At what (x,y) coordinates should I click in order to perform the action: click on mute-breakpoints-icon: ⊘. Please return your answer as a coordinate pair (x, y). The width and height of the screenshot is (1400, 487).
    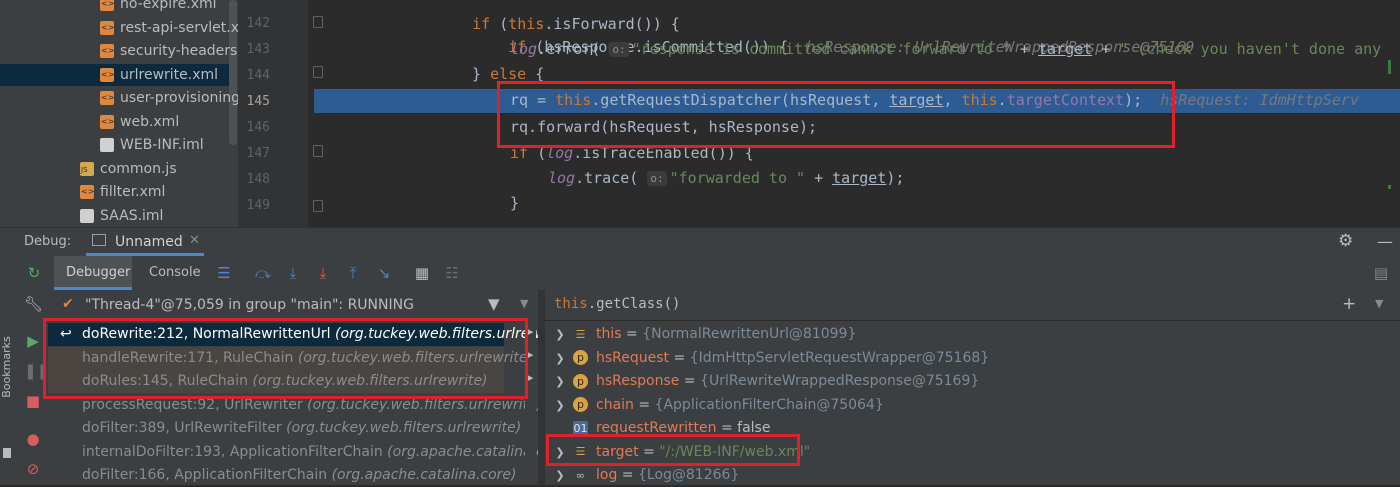
    Looking at the image, I should click on (33, 469).